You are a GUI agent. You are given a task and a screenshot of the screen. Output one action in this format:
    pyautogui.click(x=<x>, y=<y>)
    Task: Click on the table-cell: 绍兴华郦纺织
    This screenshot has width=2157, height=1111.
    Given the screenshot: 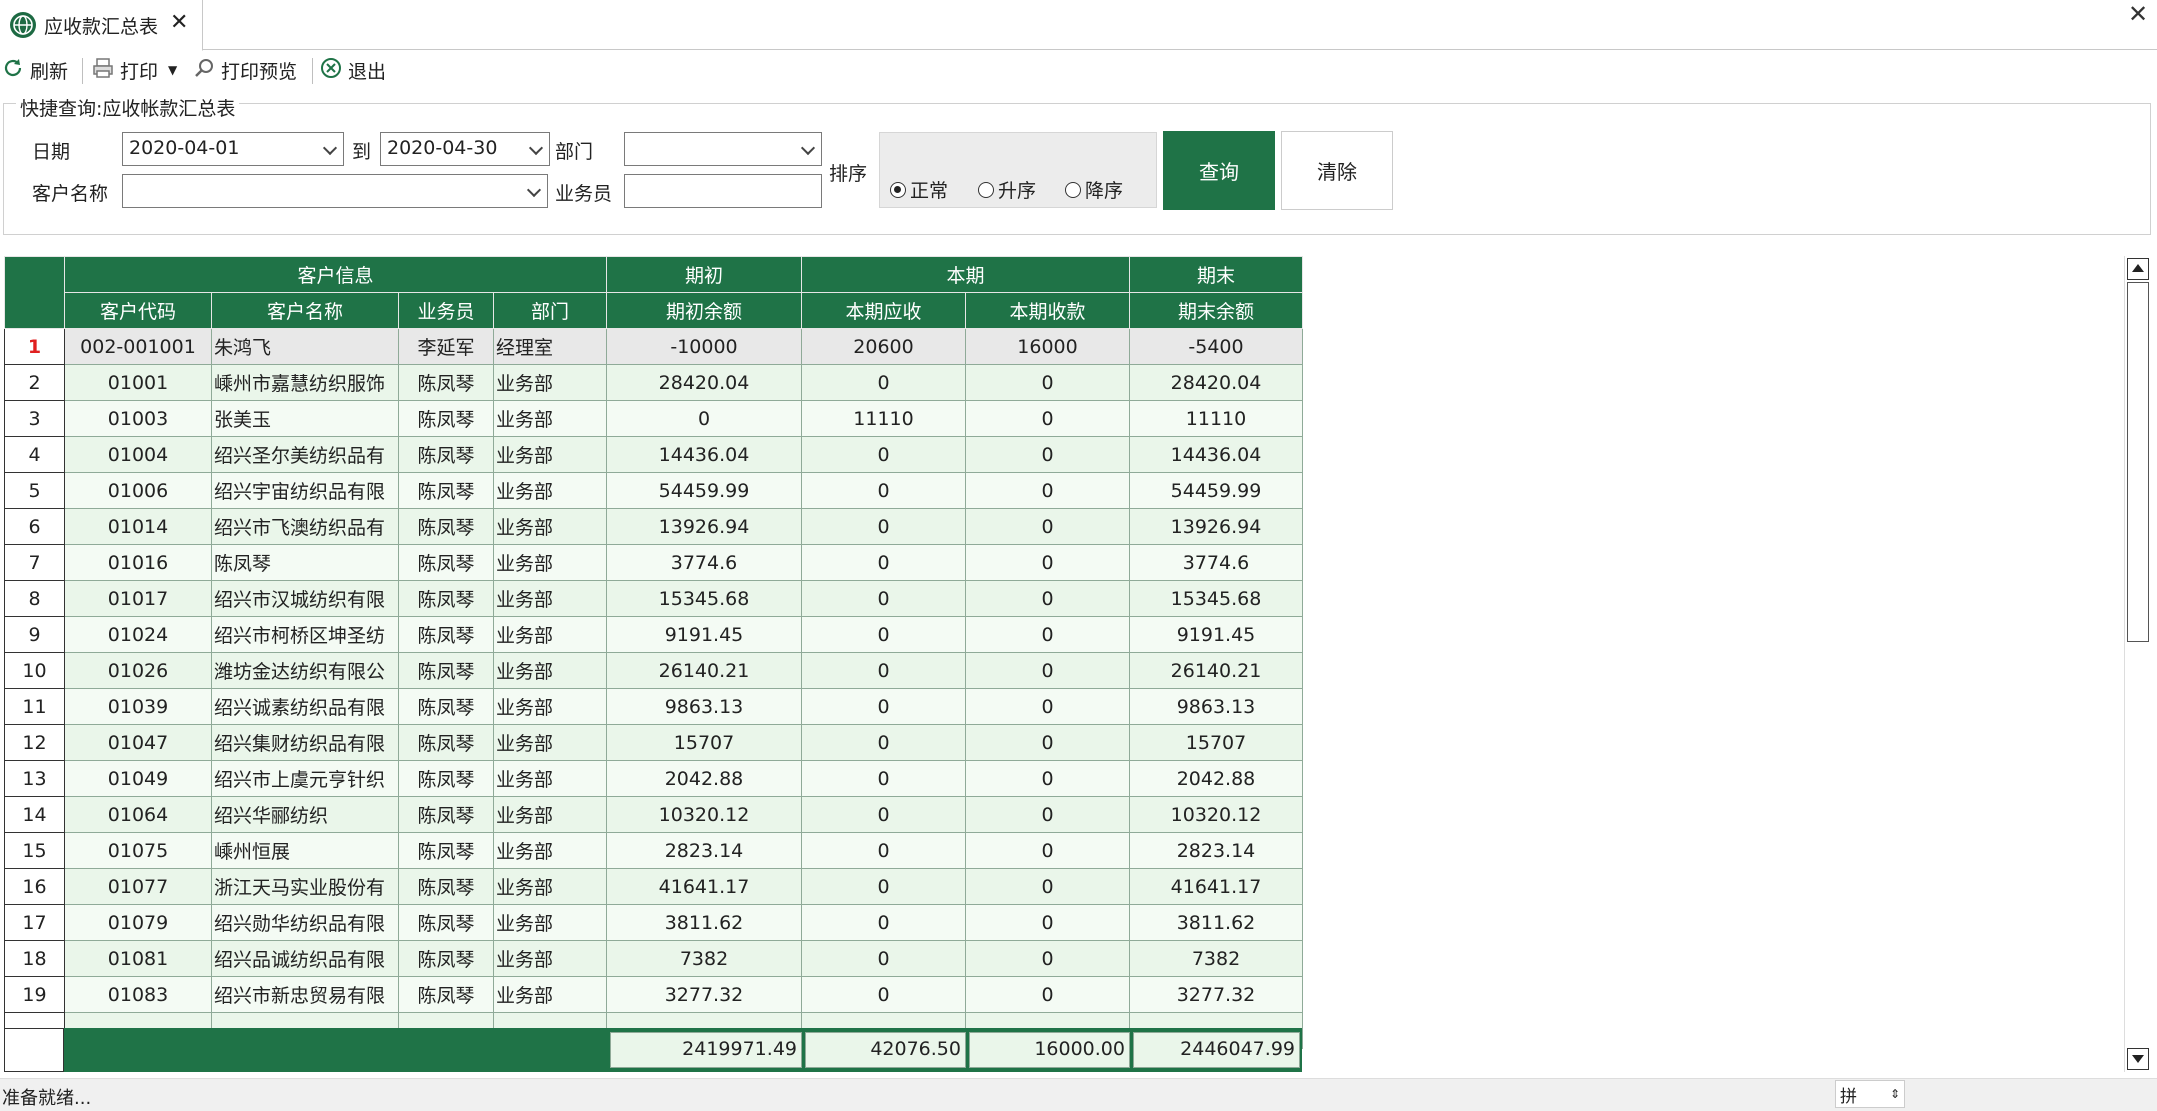 What is the action you would take?
    pyautogui.click(x=305, y=814)
    